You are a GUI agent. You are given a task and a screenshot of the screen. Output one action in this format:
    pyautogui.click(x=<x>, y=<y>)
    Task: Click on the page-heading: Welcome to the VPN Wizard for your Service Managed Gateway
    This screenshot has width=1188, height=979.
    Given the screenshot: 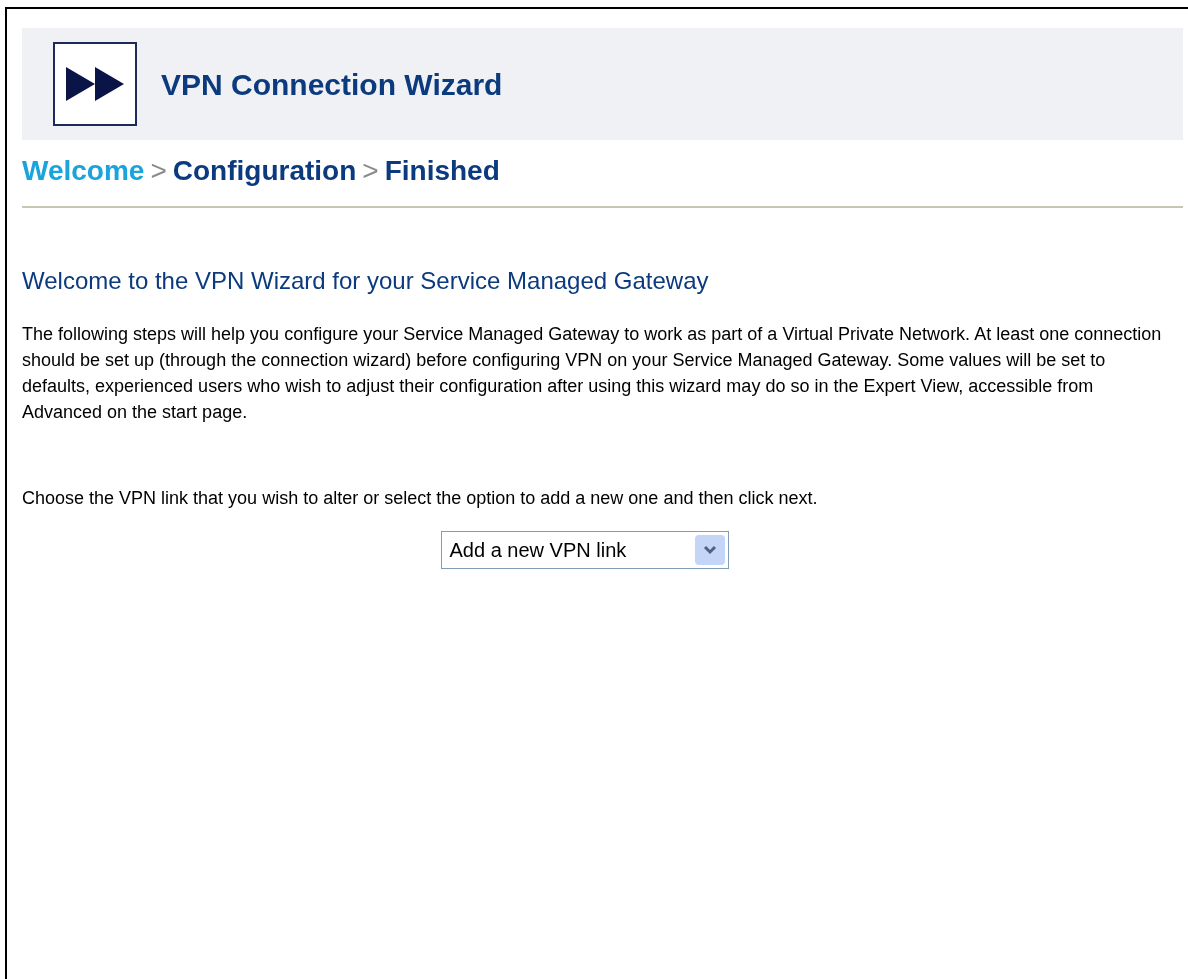 What is the action you would take?
    pyautogui.click(x=366, y=281)
    